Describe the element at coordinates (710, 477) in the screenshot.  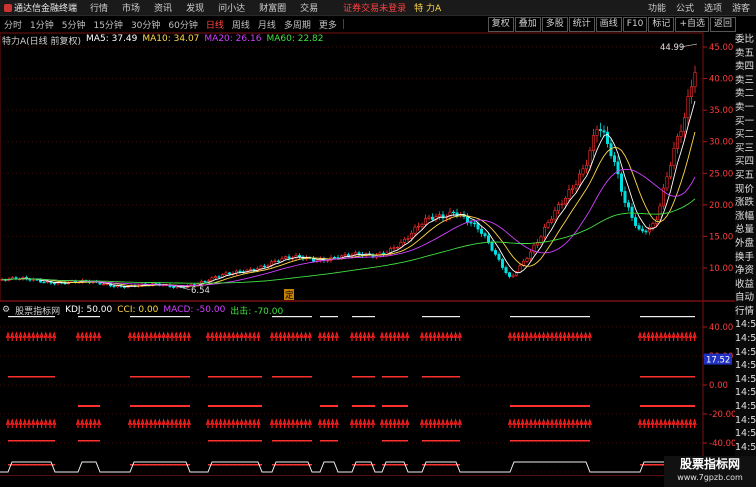
I see `watermark-url: www.7gpzb.com` at that location.